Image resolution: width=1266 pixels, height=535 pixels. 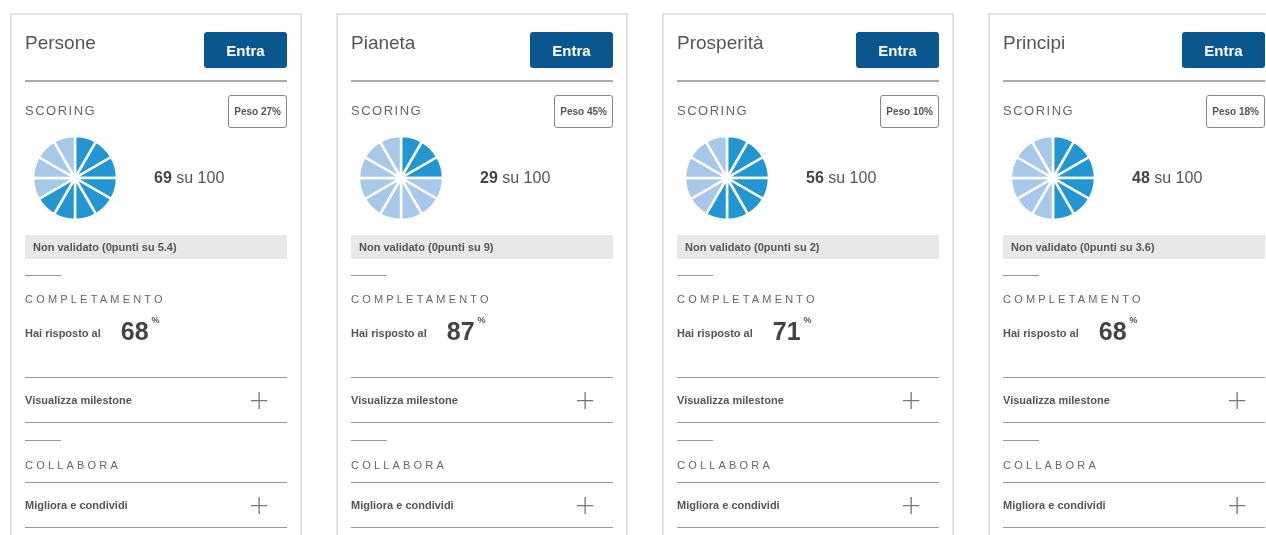 I want to click on card-title: Principi, so click(x=1034, y=43).